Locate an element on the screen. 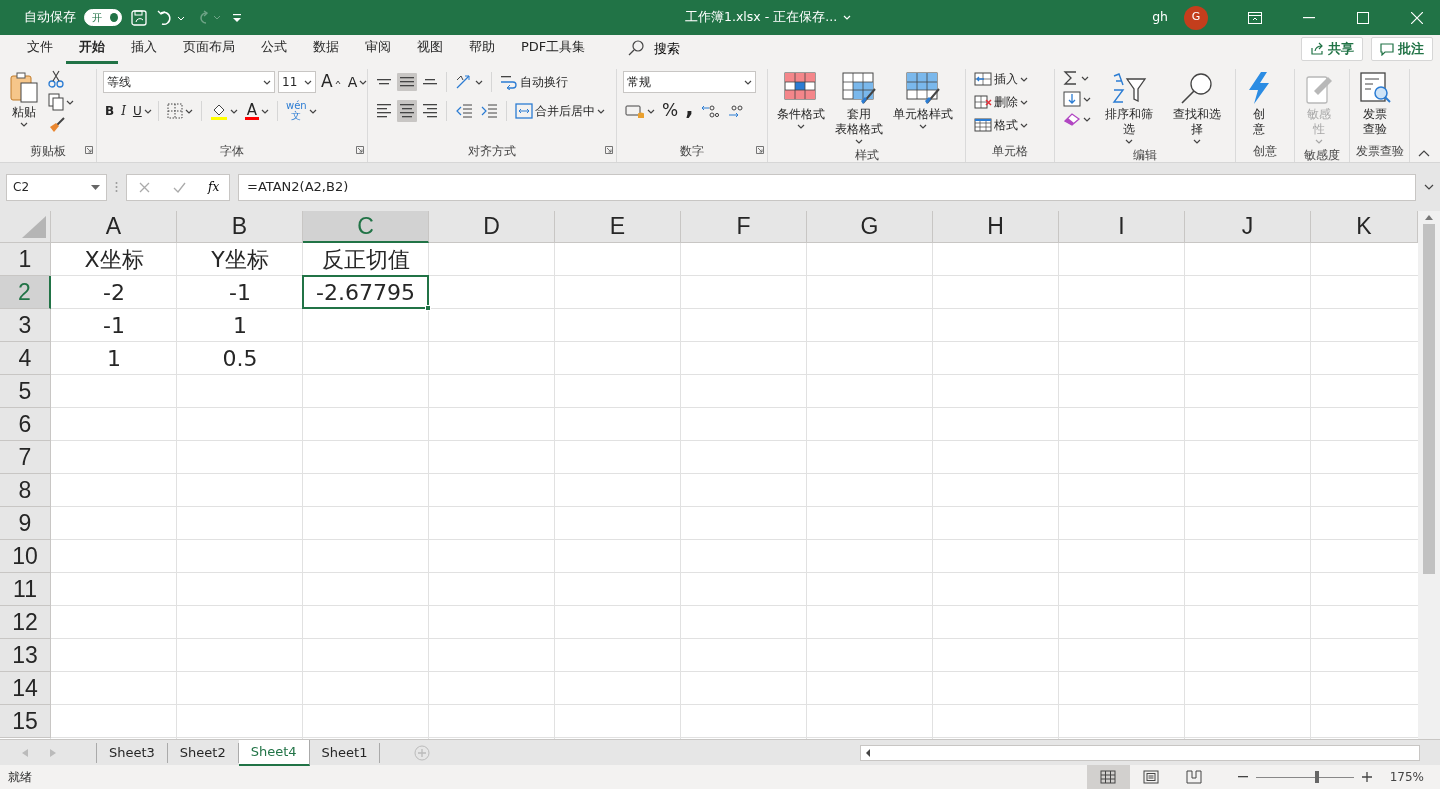 Image resolution: width=1440 pixels, height=790 pixels. row-header: 12 is located at coordinates (25, 622).